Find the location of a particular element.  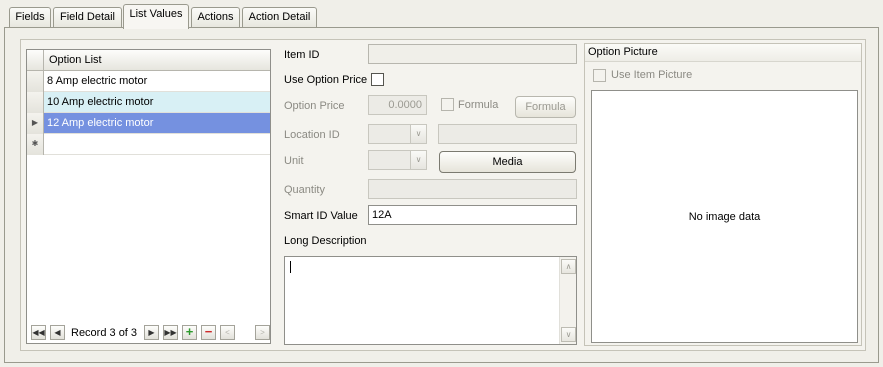

option-price-field: 0.0000 is located at coordinates (397, 105).